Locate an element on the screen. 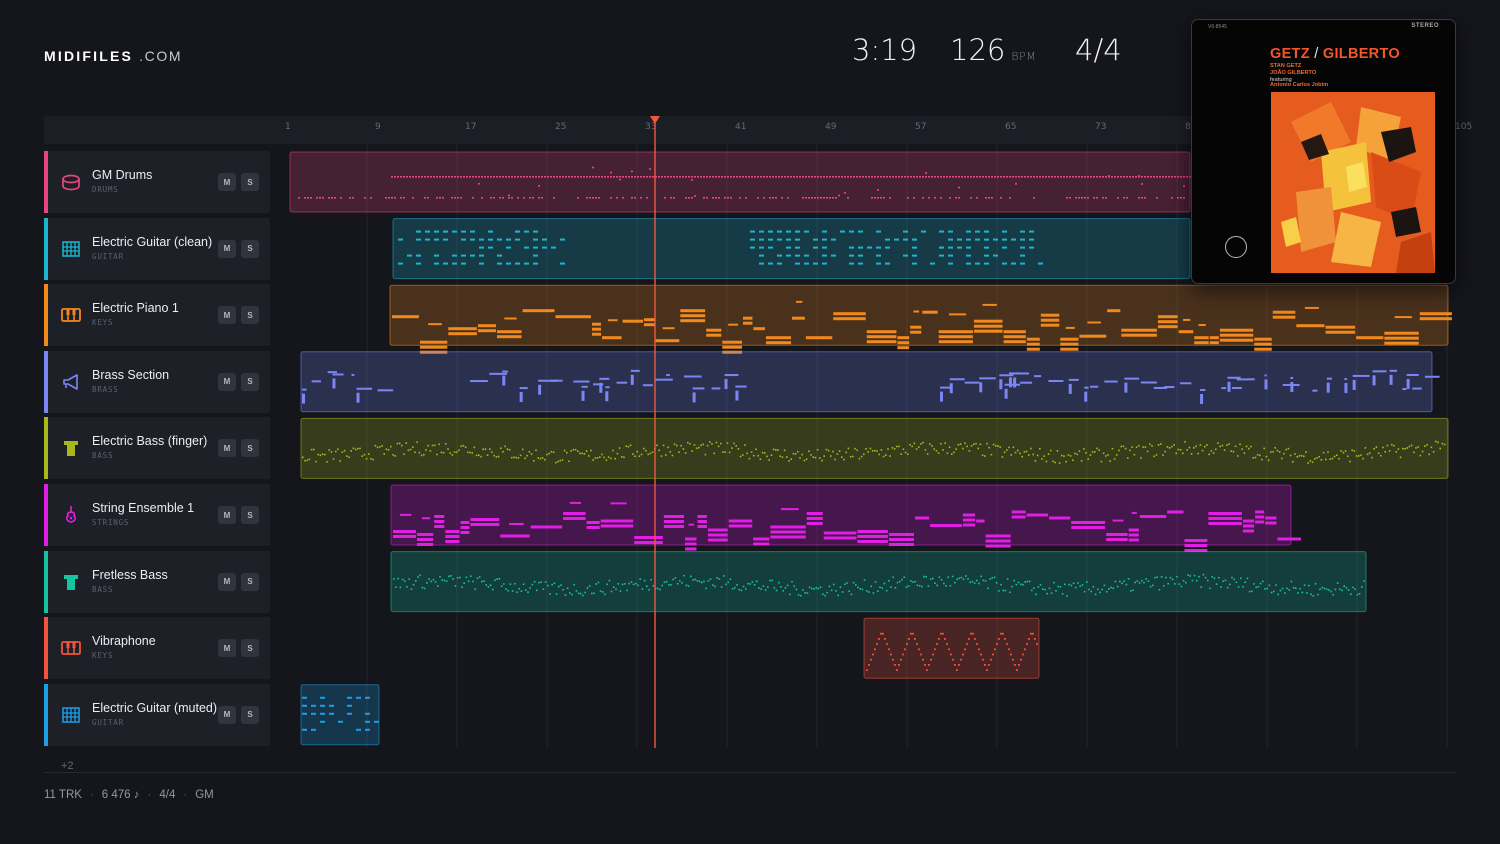  horn-icon is located at coordinates (71, 382).